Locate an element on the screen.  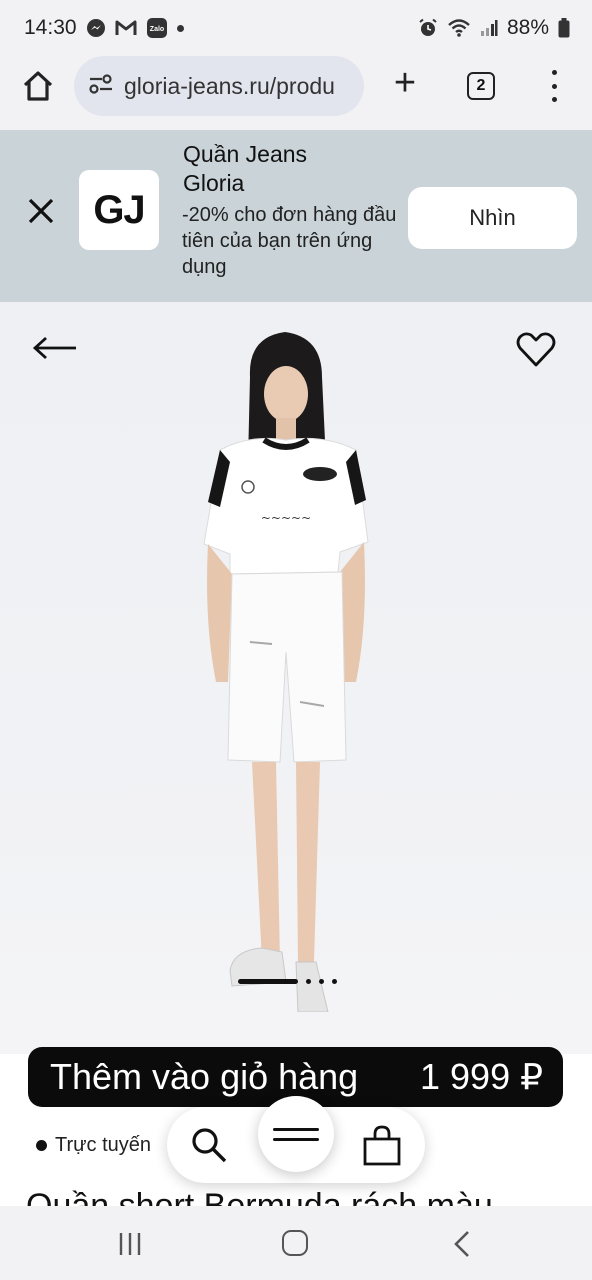
system-home-button is located at coordinates (295, 1243).